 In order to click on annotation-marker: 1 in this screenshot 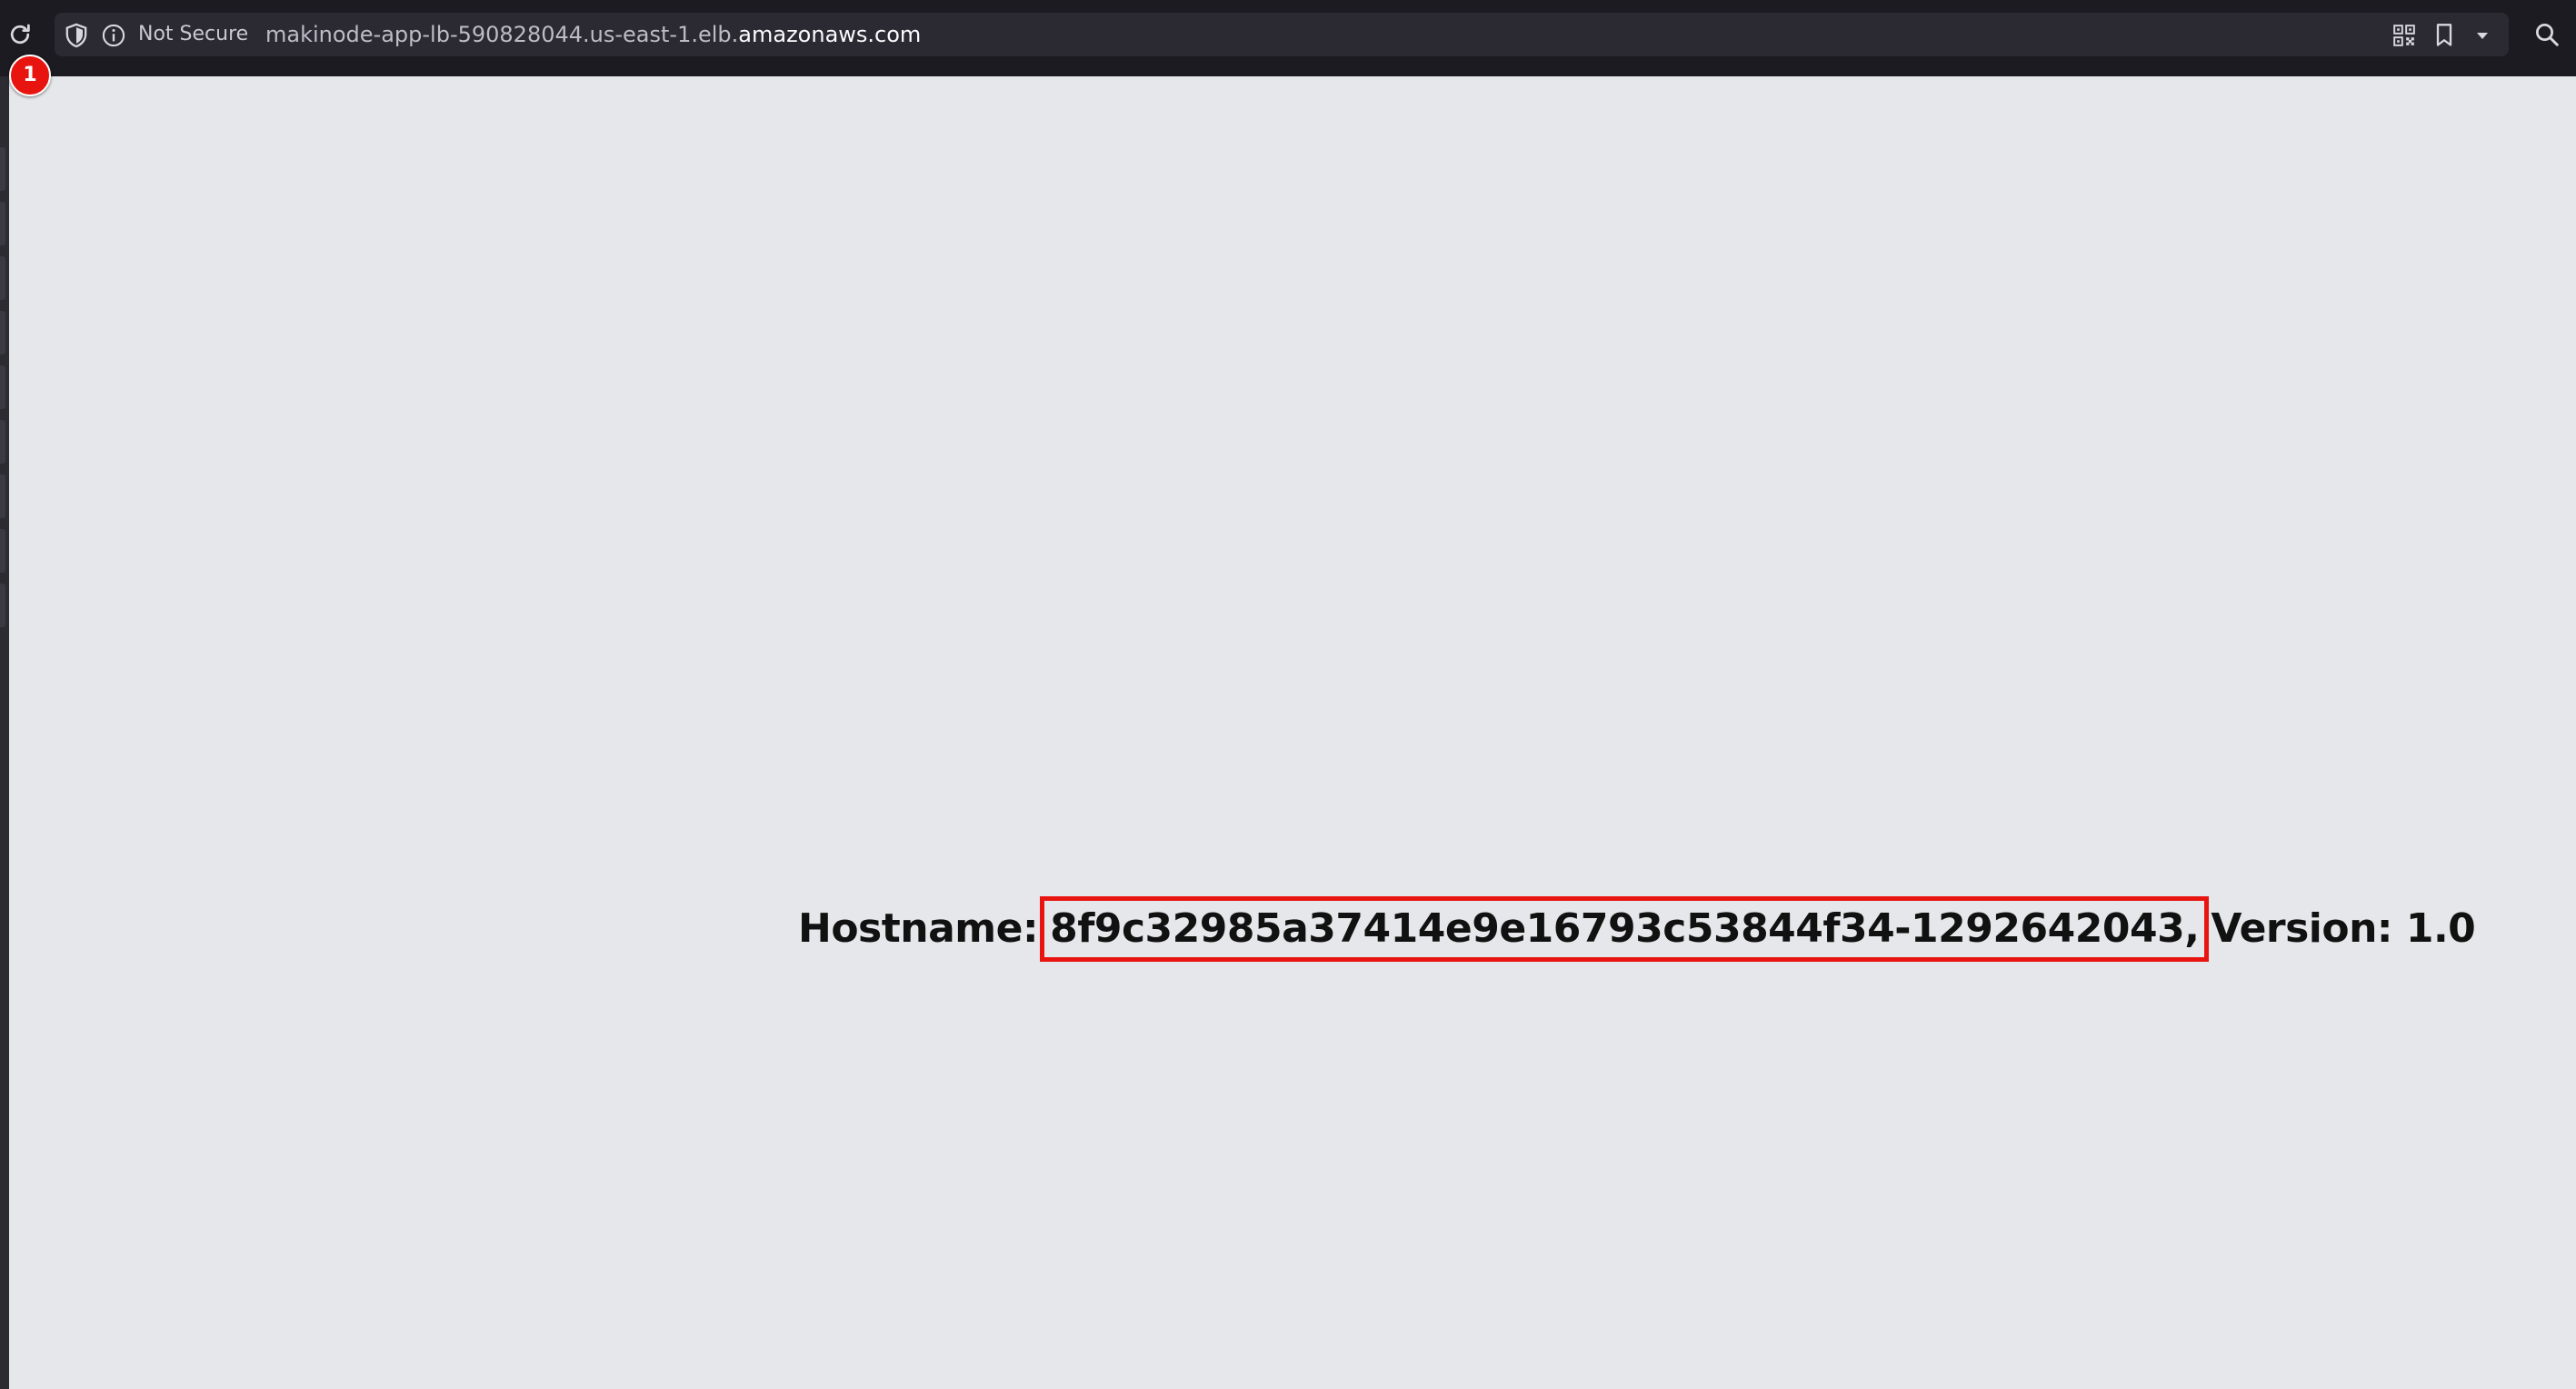, I will do `click(30, 76)`.